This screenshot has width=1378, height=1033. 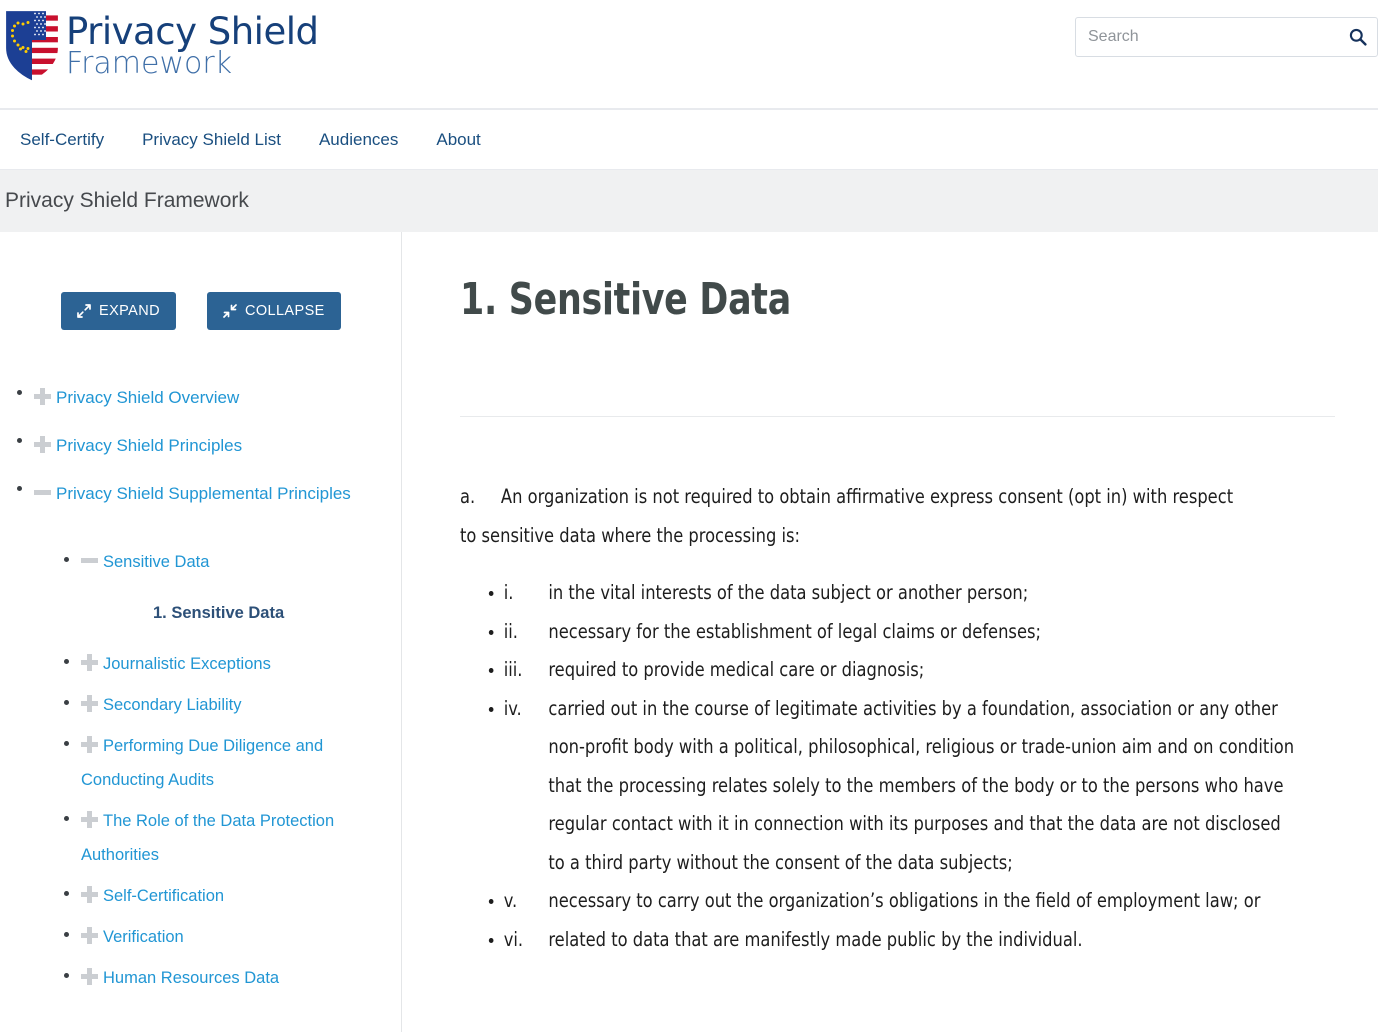 I want to click on tree-item-privacy-shield-principles: Privacy Shield Principles, so click(x=209, y=446).